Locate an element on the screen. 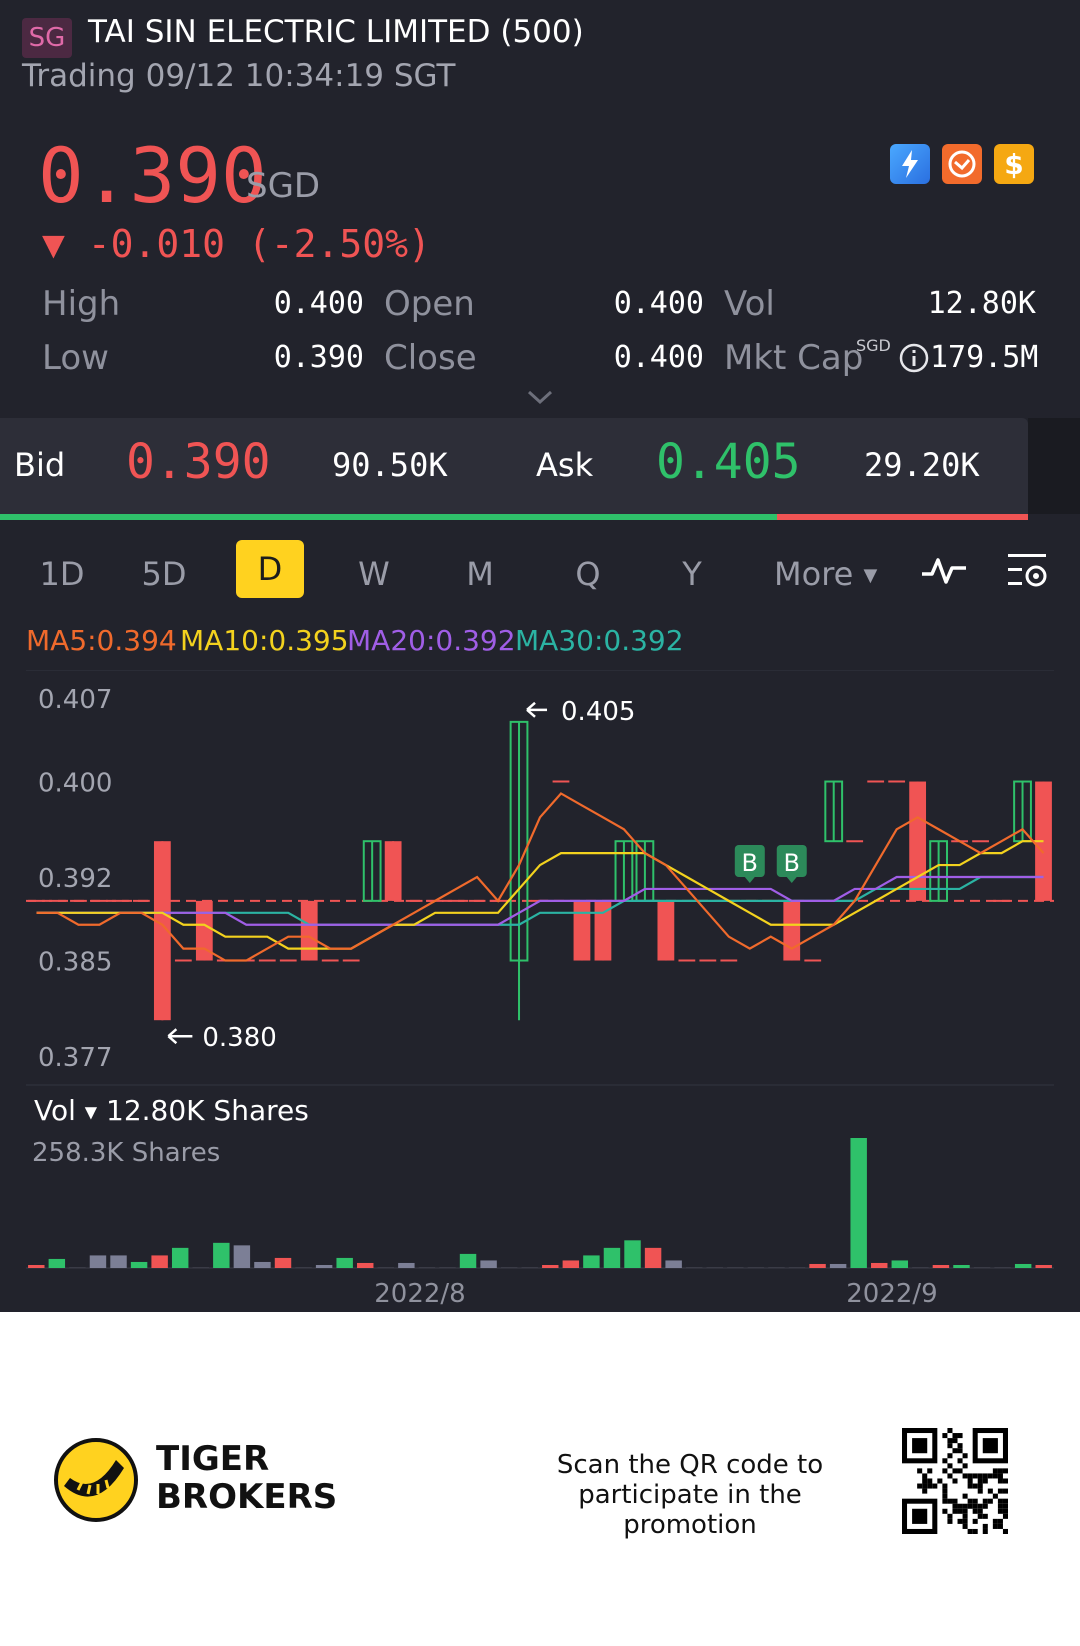  tab-1d: 1D is located at coordinates (62, 574).